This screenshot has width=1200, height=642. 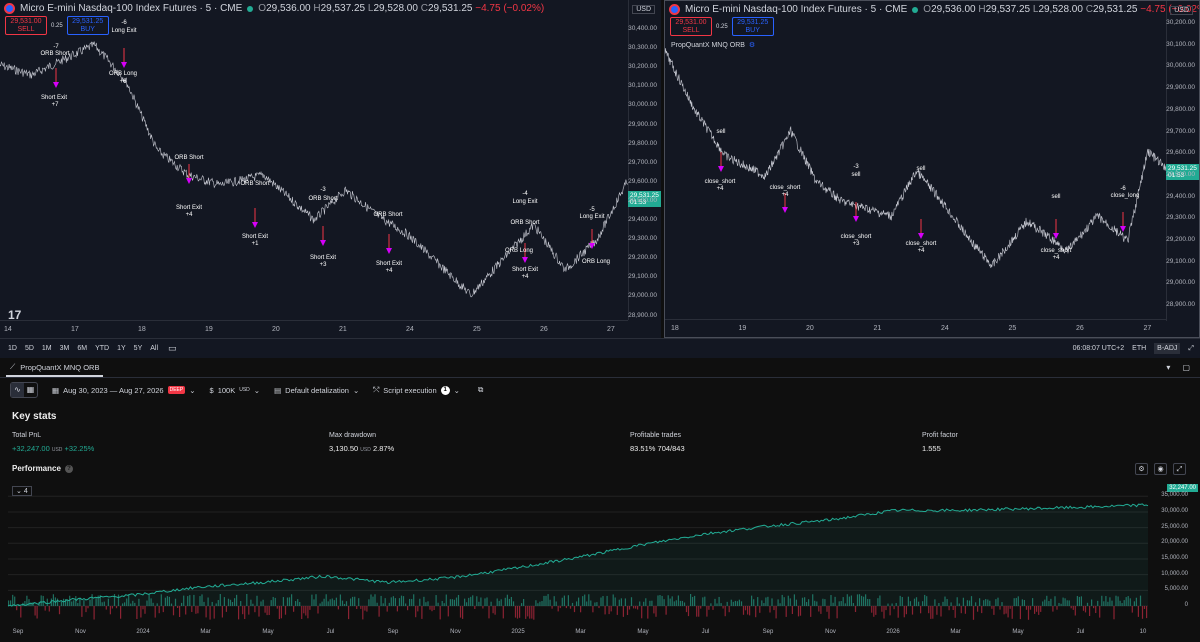 What do you see at coordinates (278, 390) in the screenshot?
I see `document-icon: ▤` at bounding box center [278, 390].